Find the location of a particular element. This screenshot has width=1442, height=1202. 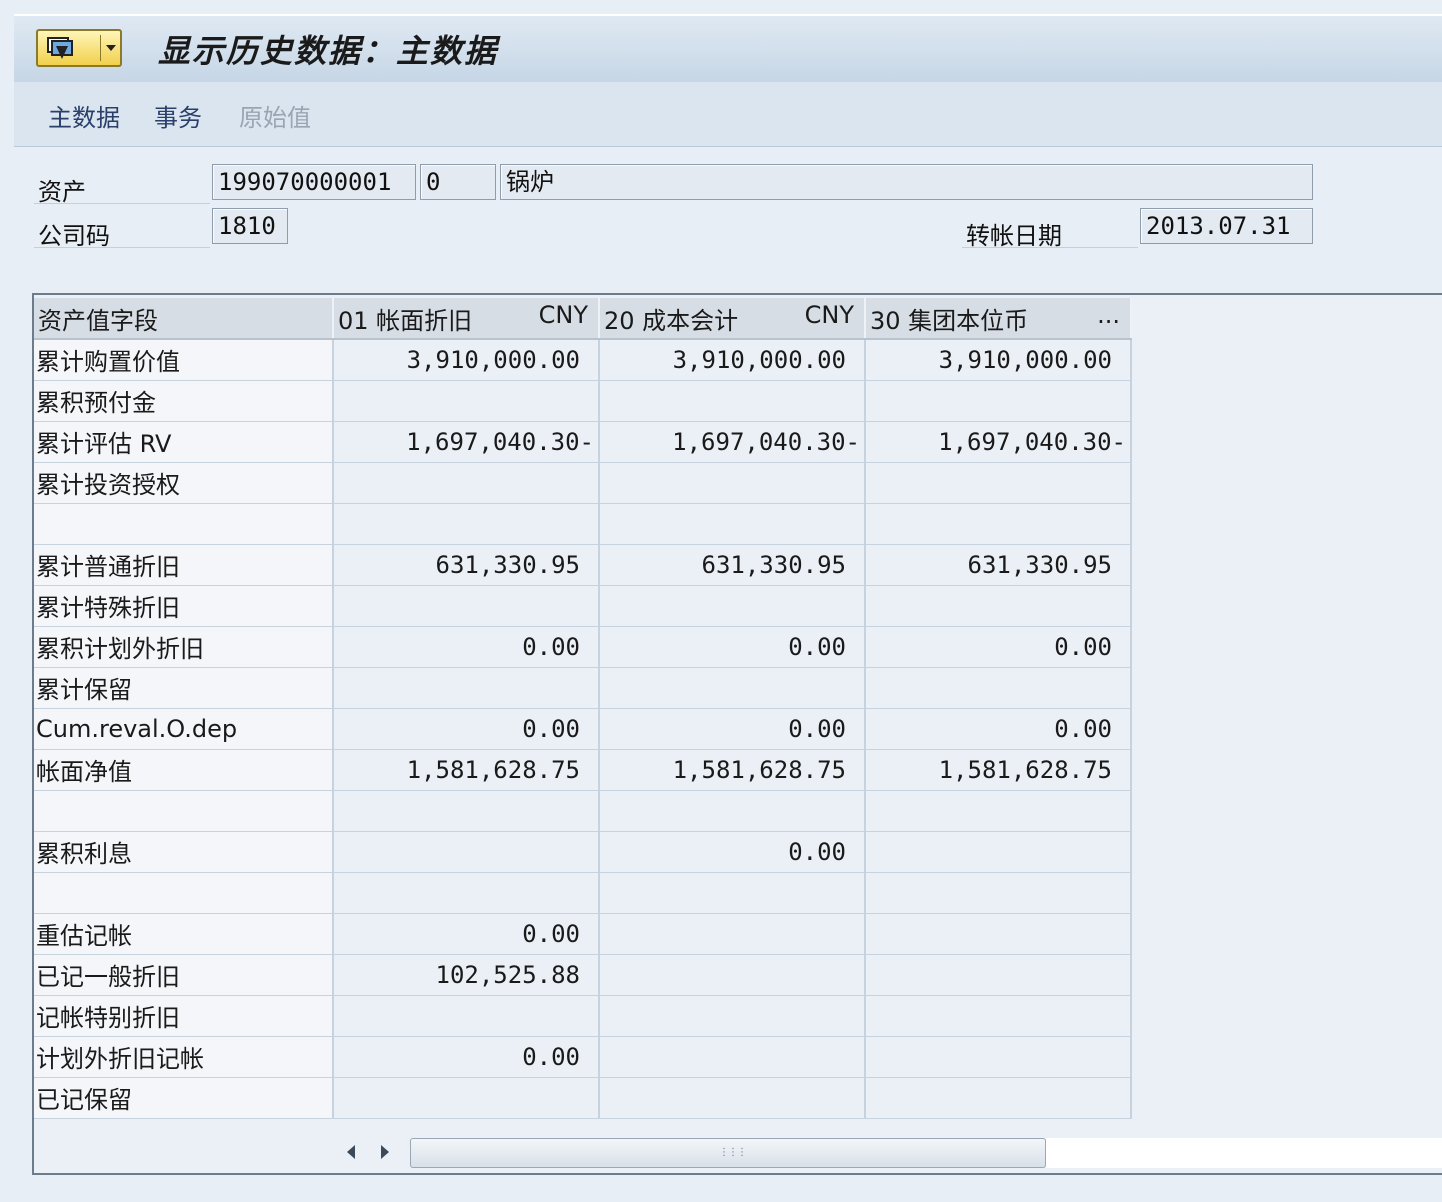

row-field-name: 帐面净值 is located at coordinates (184, 770).